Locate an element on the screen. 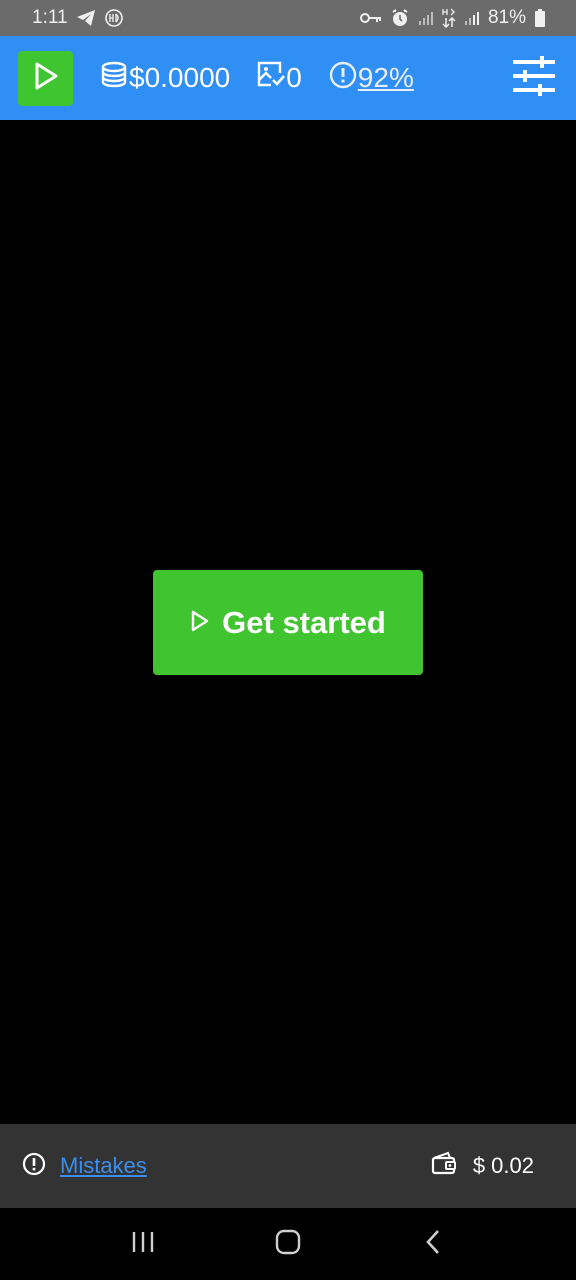 The width and height of the screenshot is (576, 1280). recent-apps-button is located at coordinates (143, 1244).